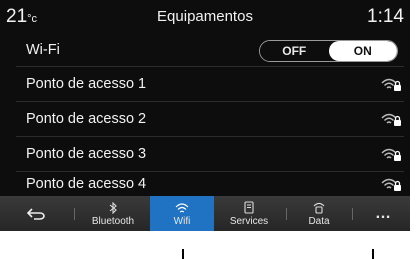 This screenshot has height=259, width=419. Describe the element at coordinates (210, 50) in the screenshot. I see `wifi-toggle-row: Wi-Fi OFF ON` at that location.